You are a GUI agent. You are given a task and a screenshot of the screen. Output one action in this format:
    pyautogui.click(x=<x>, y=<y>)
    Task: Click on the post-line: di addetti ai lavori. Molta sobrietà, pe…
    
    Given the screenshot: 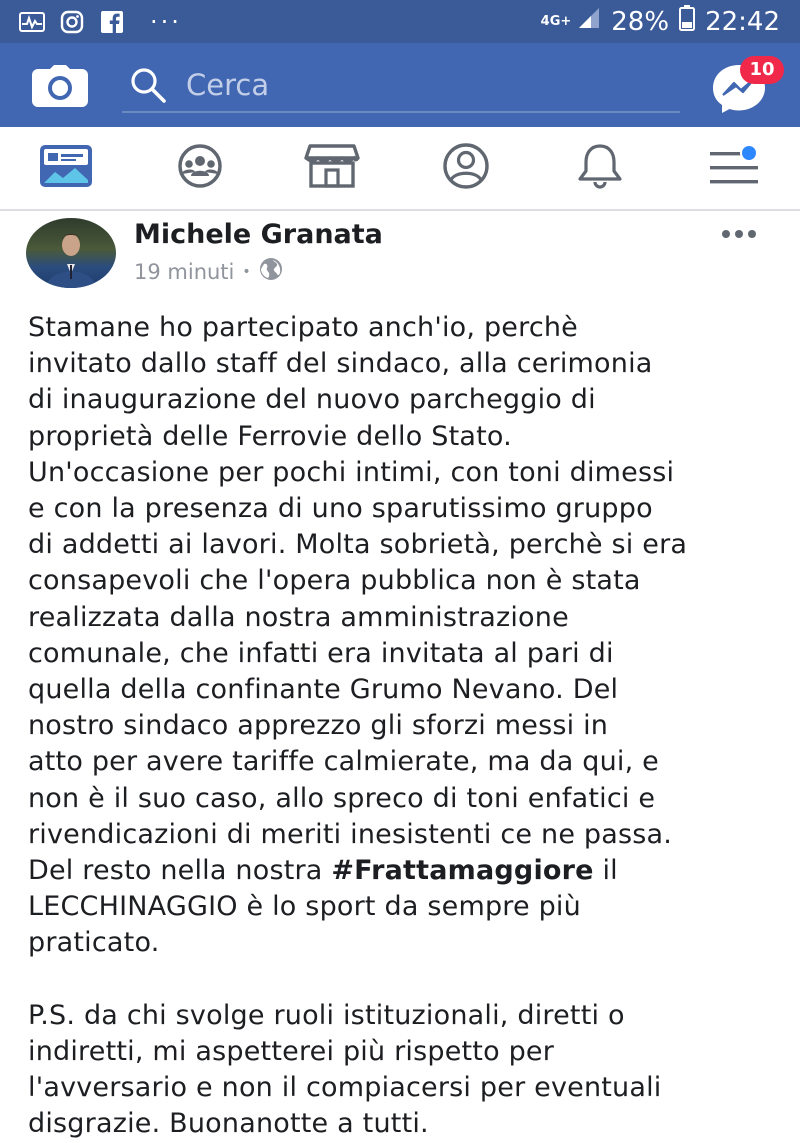 What is the action you would take?
    pyautogui.click(x=358, y=545)
    